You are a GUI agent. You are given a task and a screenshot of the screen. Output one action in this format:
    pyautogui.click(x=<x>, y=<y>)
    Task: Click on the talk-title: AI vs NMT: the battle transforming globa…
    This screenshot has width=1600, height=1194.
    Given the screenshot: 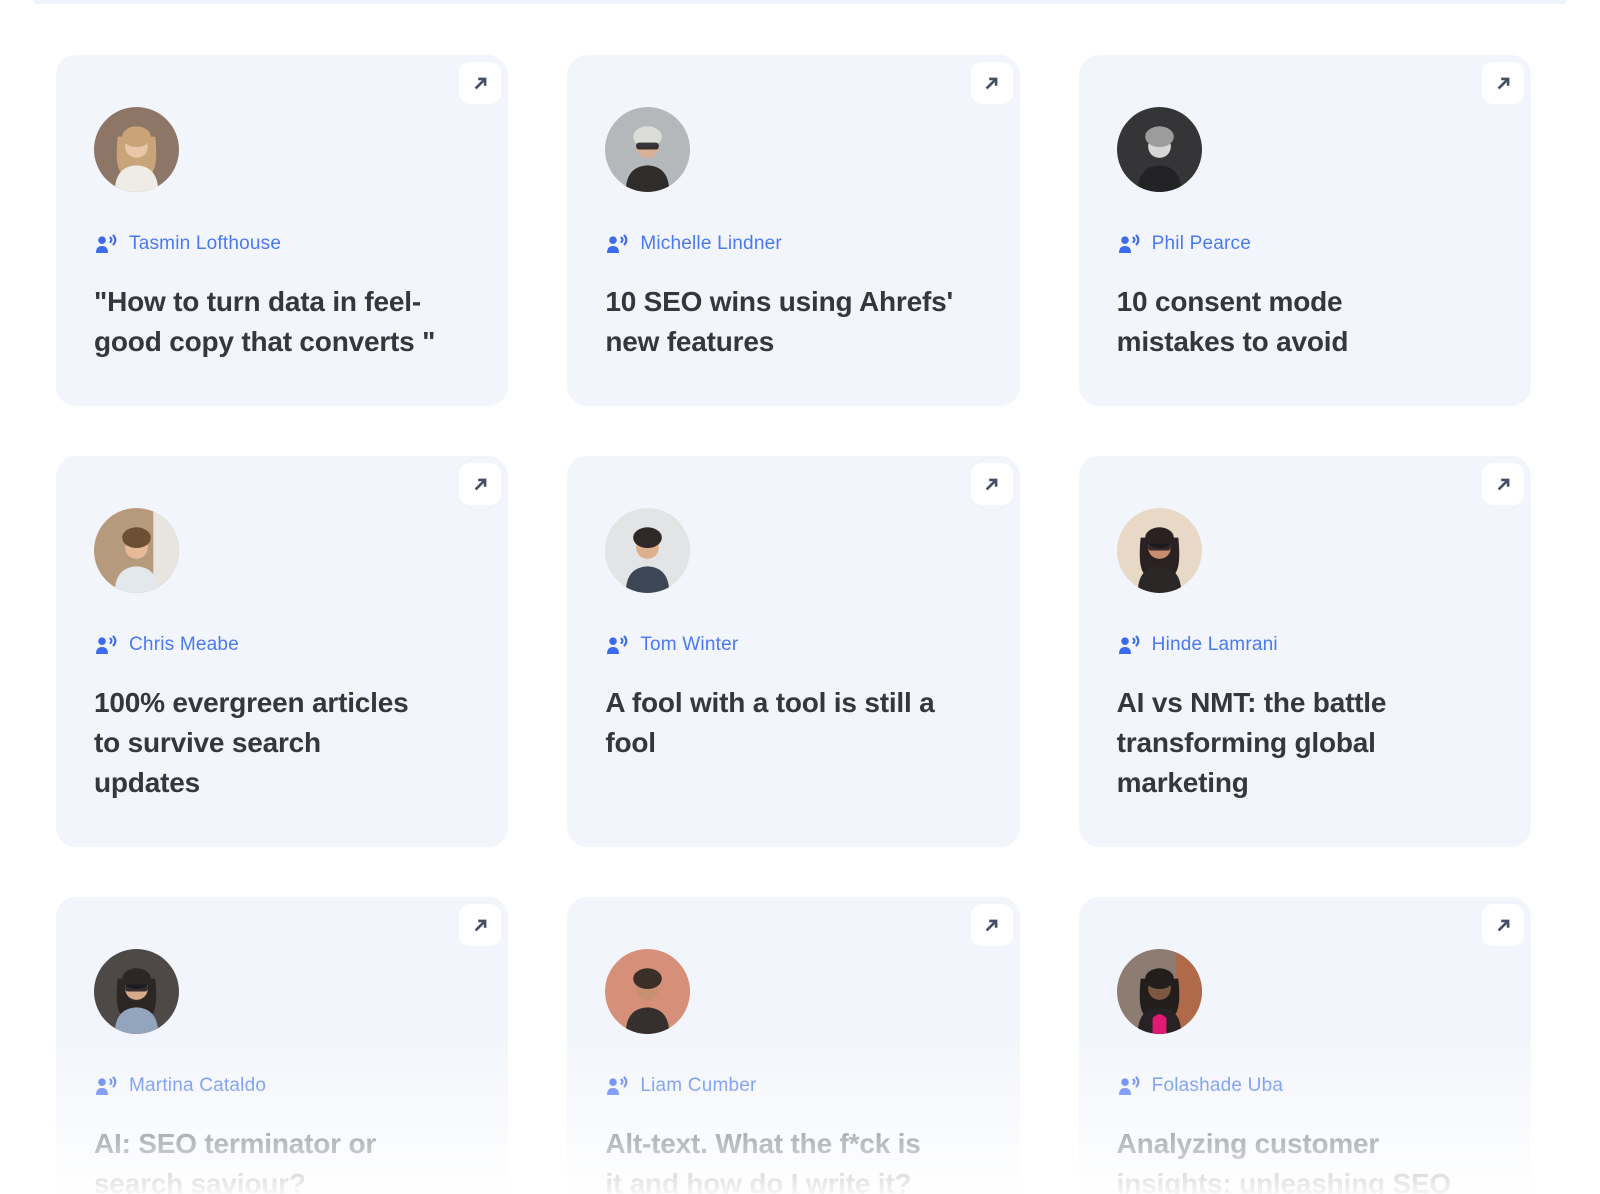 What is the action you would take?
    pyautogui.click(x=1251, y=742)
    